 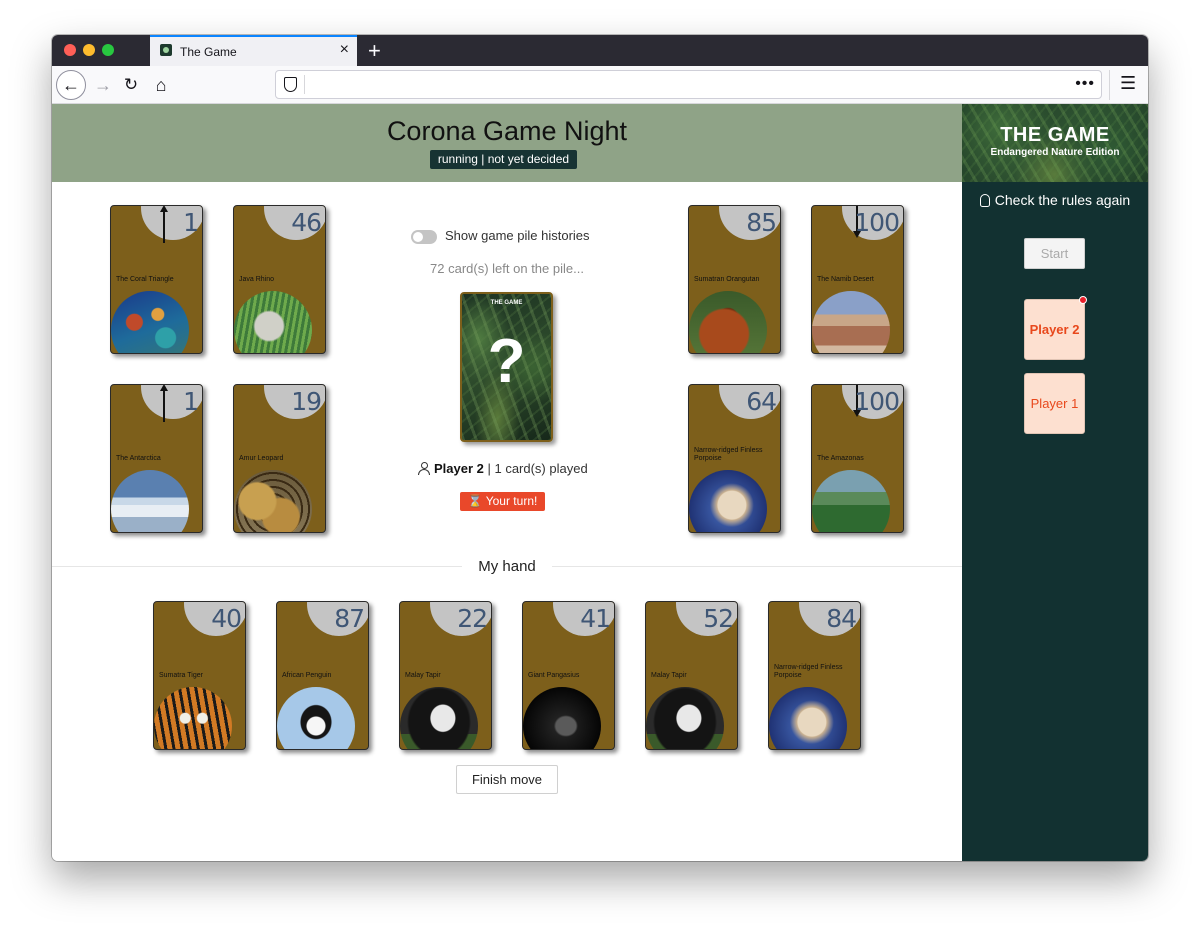 What do you see at coordinates (191, 401) in the screenshot?
I see `card-number: 1` at bounding box center [191, 401].